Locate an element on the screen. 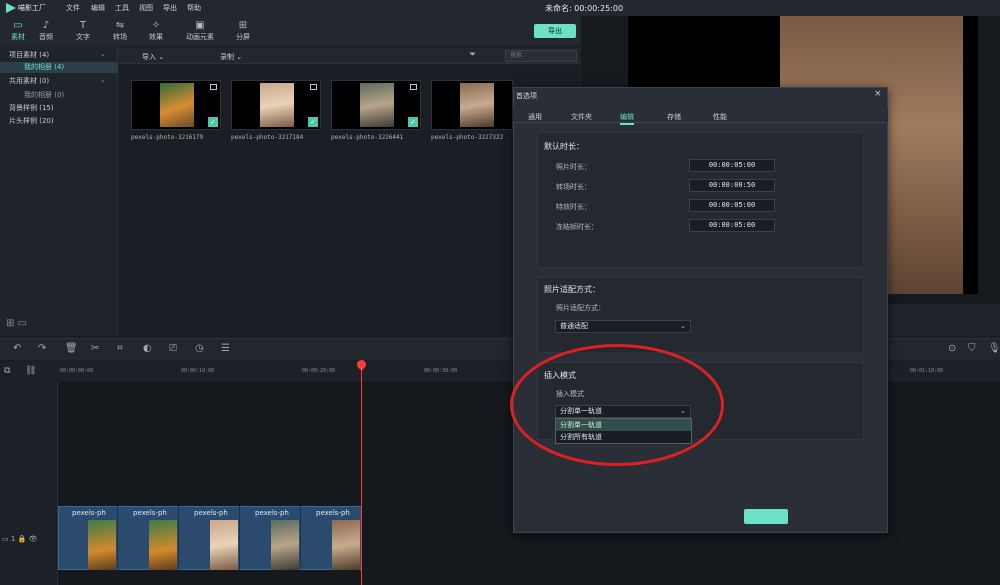  import-dropdown: 导入 ⌄ is located at coordinates (153, 57).